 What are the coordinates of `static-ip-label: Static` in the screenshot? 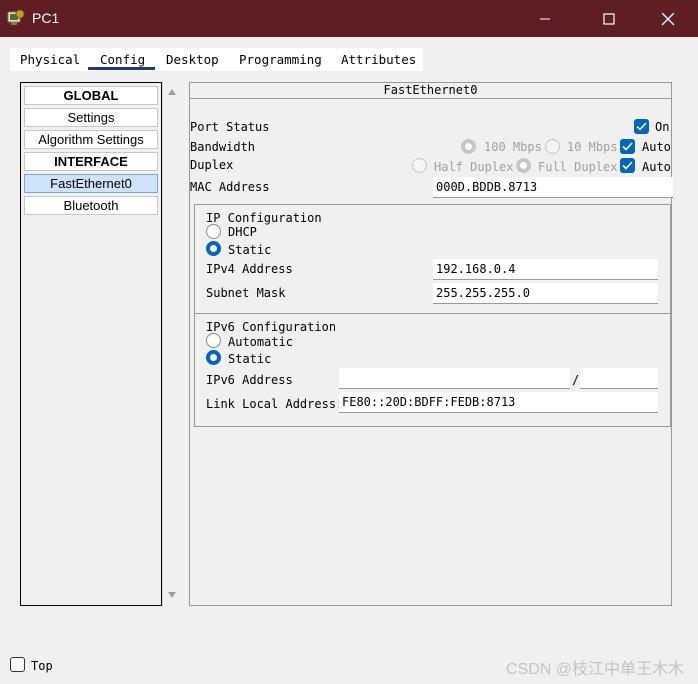 It's located at (250, 250).